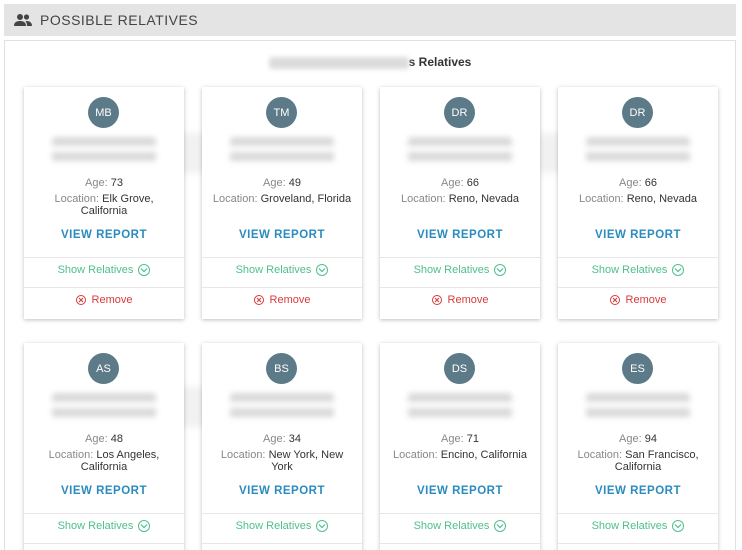 The image size is (742, 550). What do you see at coordinates (282, 467) in the screenshot?
I see `location-value-line2: York` at bounding box center [282, 467].